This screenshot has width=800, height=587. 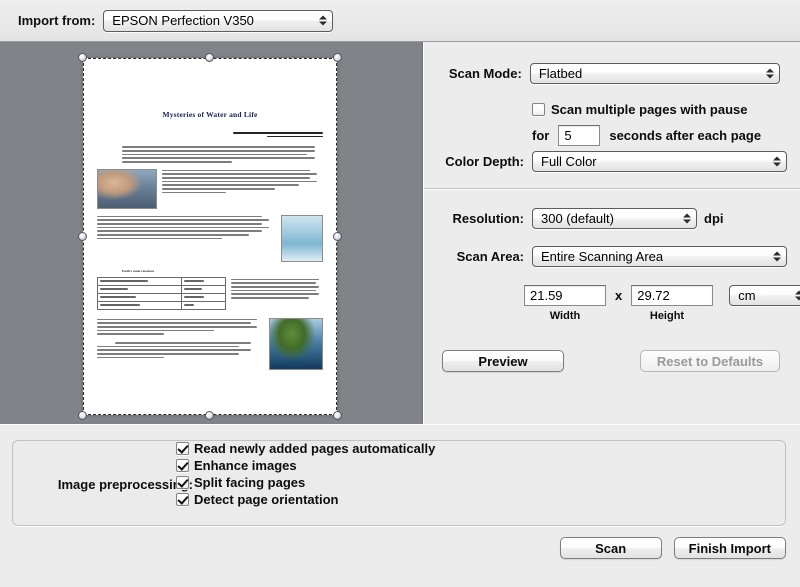 What do you see at coordinates (209, 415) in the screenshot?
I see `resize-handle-bottom-center` at bounding box center [209, 415].